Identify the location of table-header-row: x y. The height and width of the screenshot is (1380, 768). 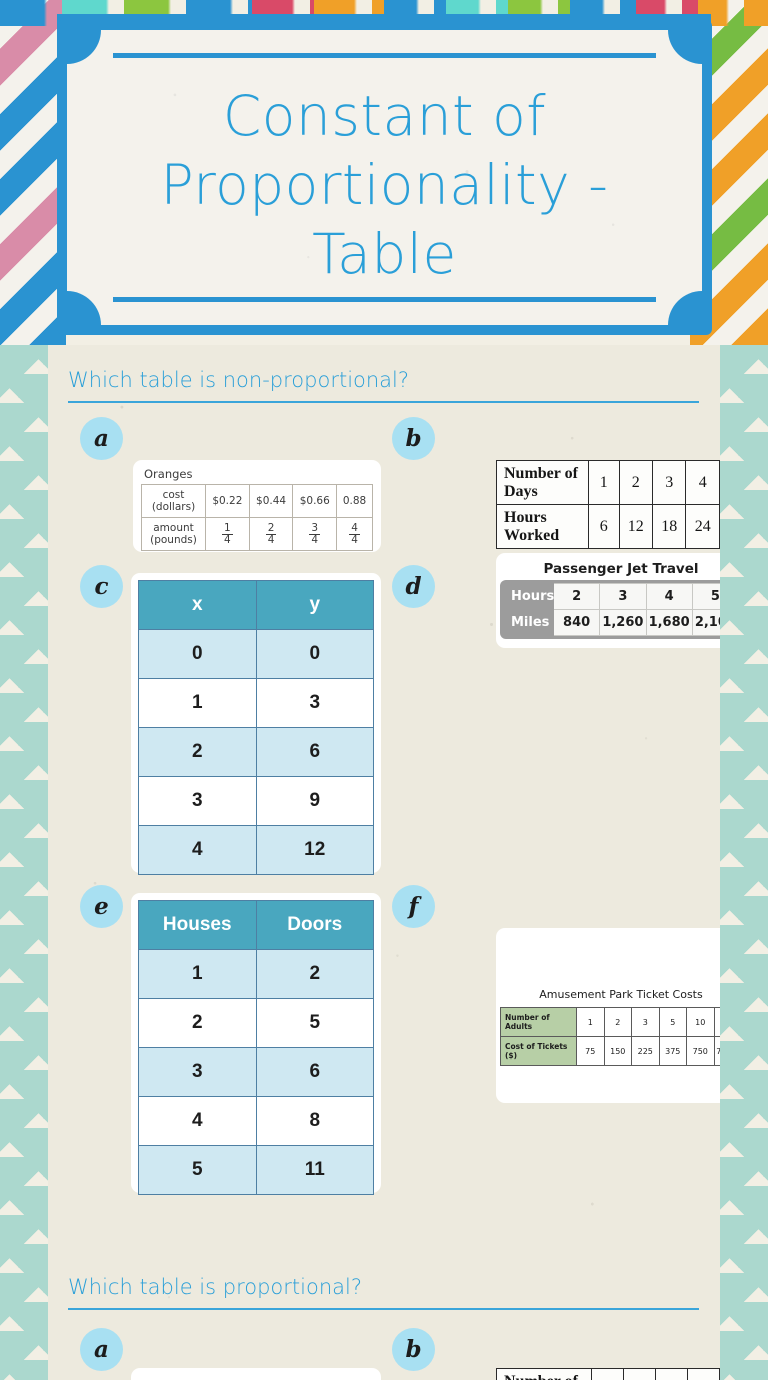
(256, 605).